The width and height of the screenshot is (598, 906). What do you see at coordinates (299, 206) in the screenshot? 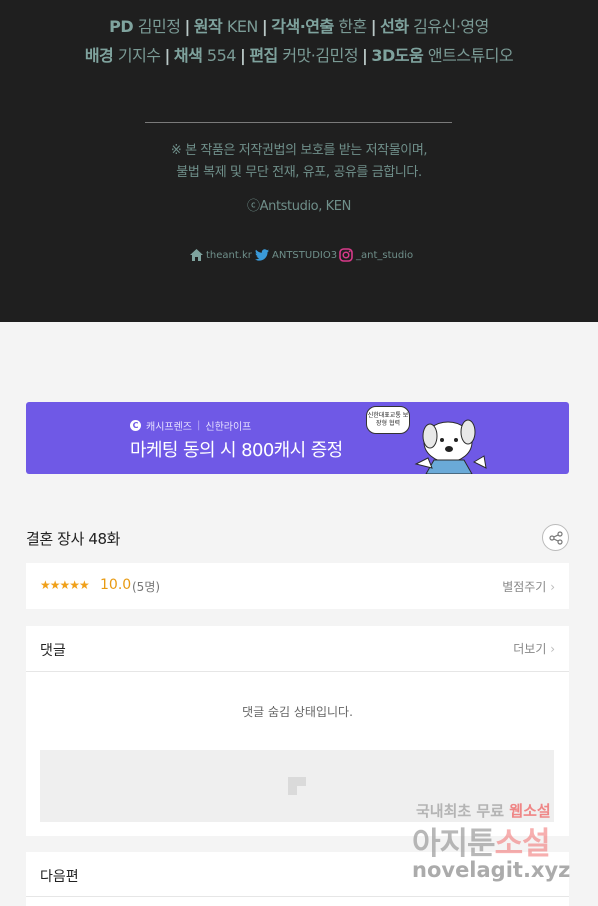
I see `copyright-text: ⓒAntstudio, KEN` at bounding box center [299, 206].